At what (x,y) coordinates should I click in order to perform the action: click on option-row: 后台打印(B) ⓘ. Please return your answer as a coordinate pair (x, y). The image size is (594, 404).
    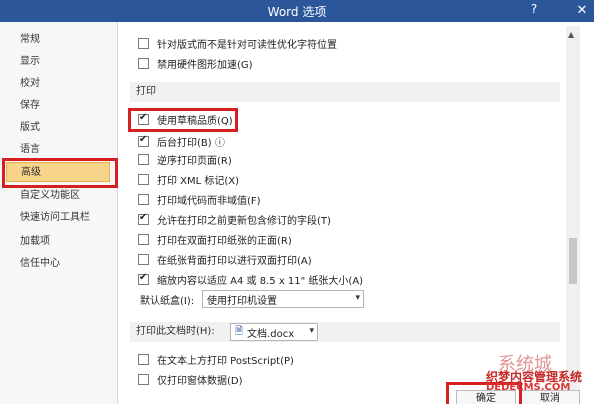
    Looking at the image, I should click on (181, 141).